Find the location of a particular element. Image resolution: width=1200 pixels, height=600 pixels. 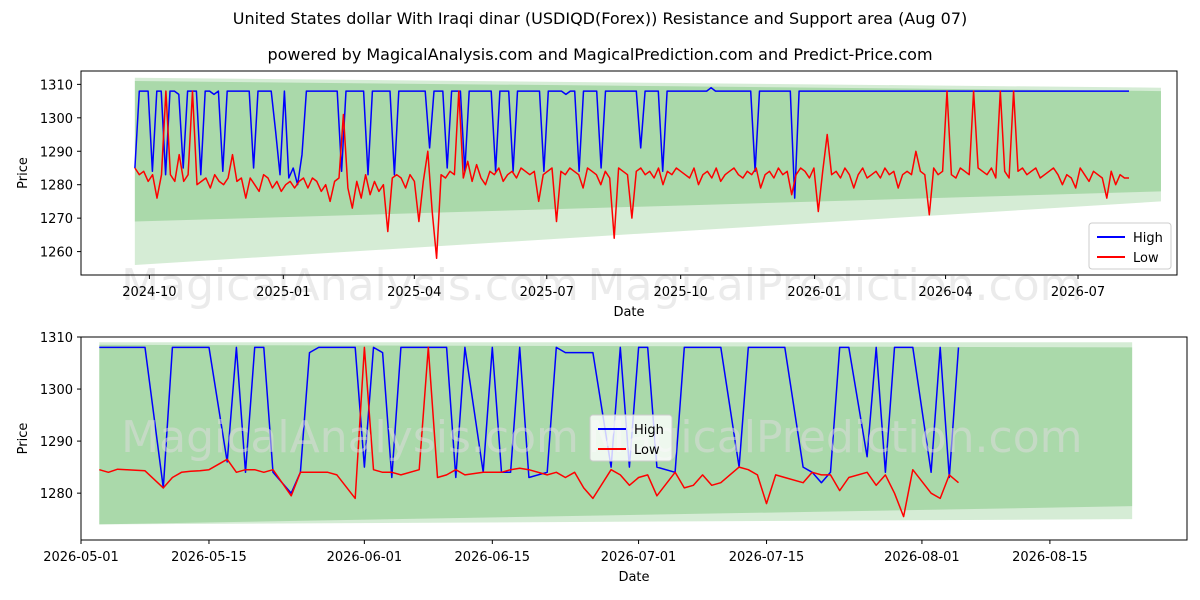

x-tick-label: 2026-01 is located at coordinates (814, 292).